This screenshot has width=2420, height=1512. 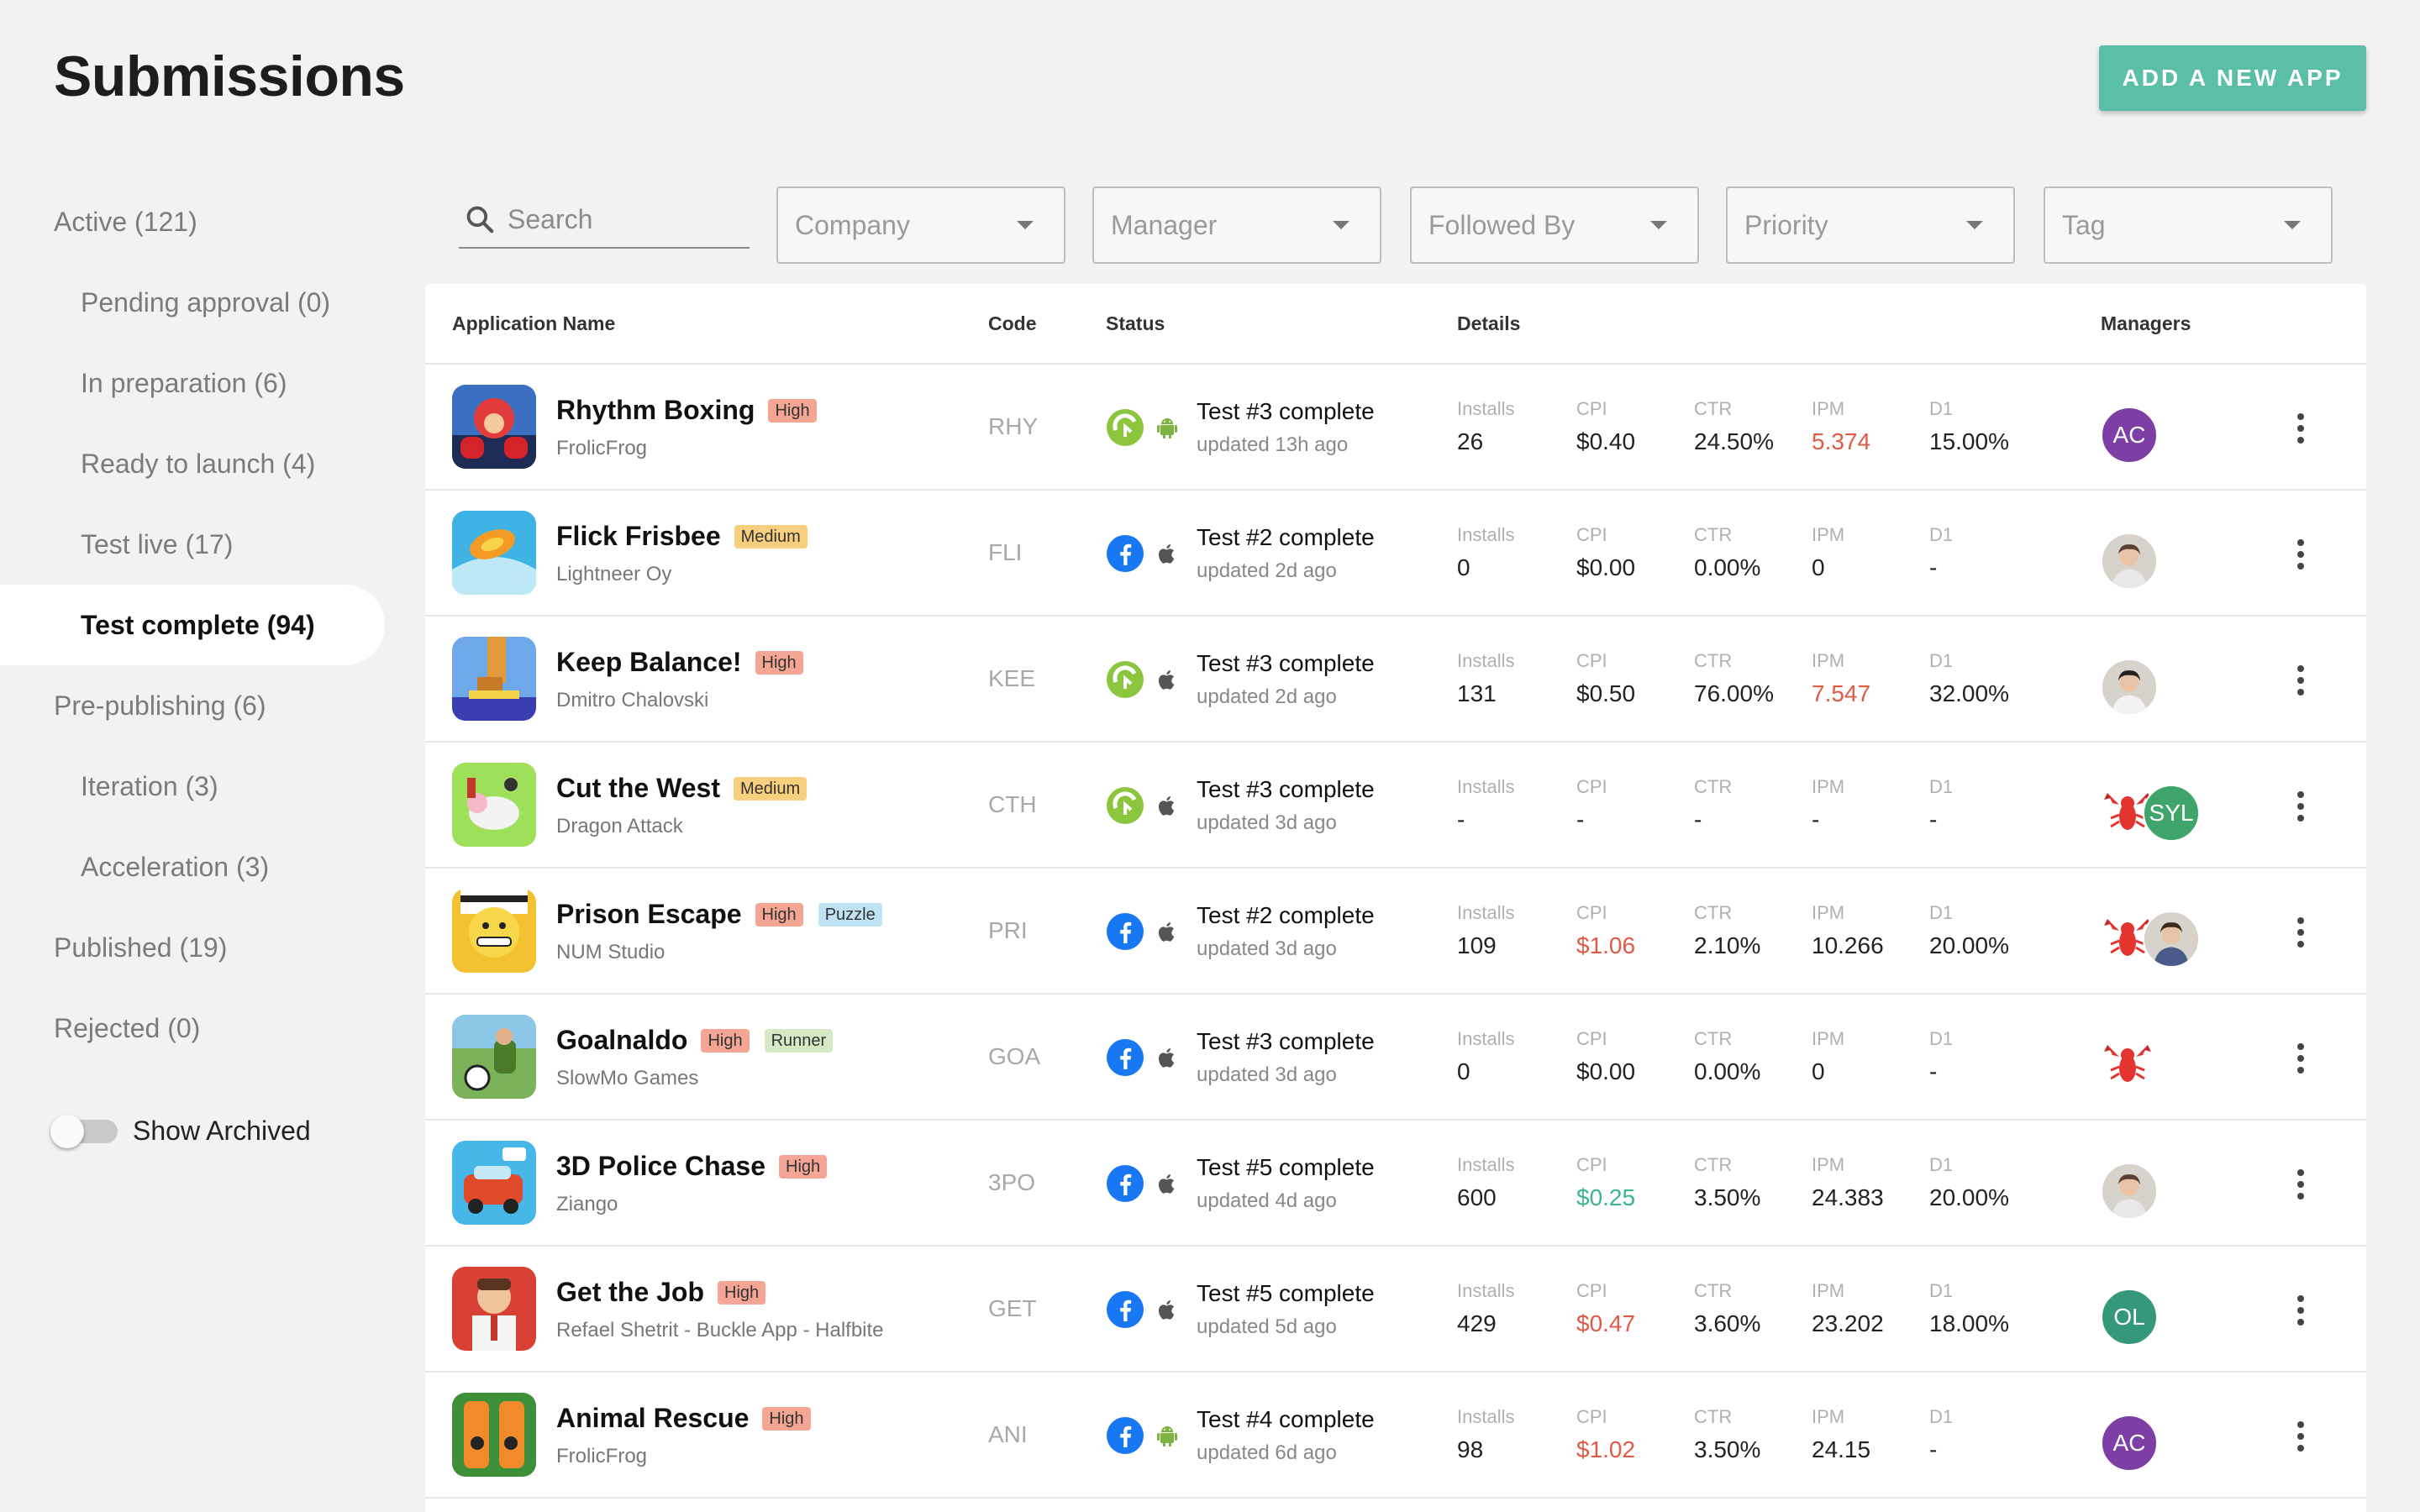 I want to click on app-title: Prison Escape, so click(x=649, y=914).